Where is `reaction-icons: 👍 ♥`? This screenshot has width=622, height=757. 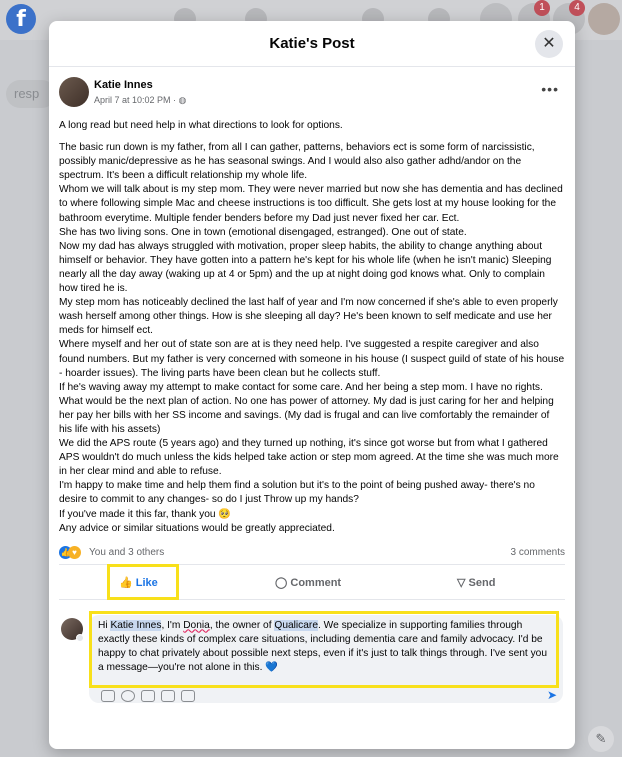 reaction-icons: 👍 ♥ is located at coordinates (72, 552).